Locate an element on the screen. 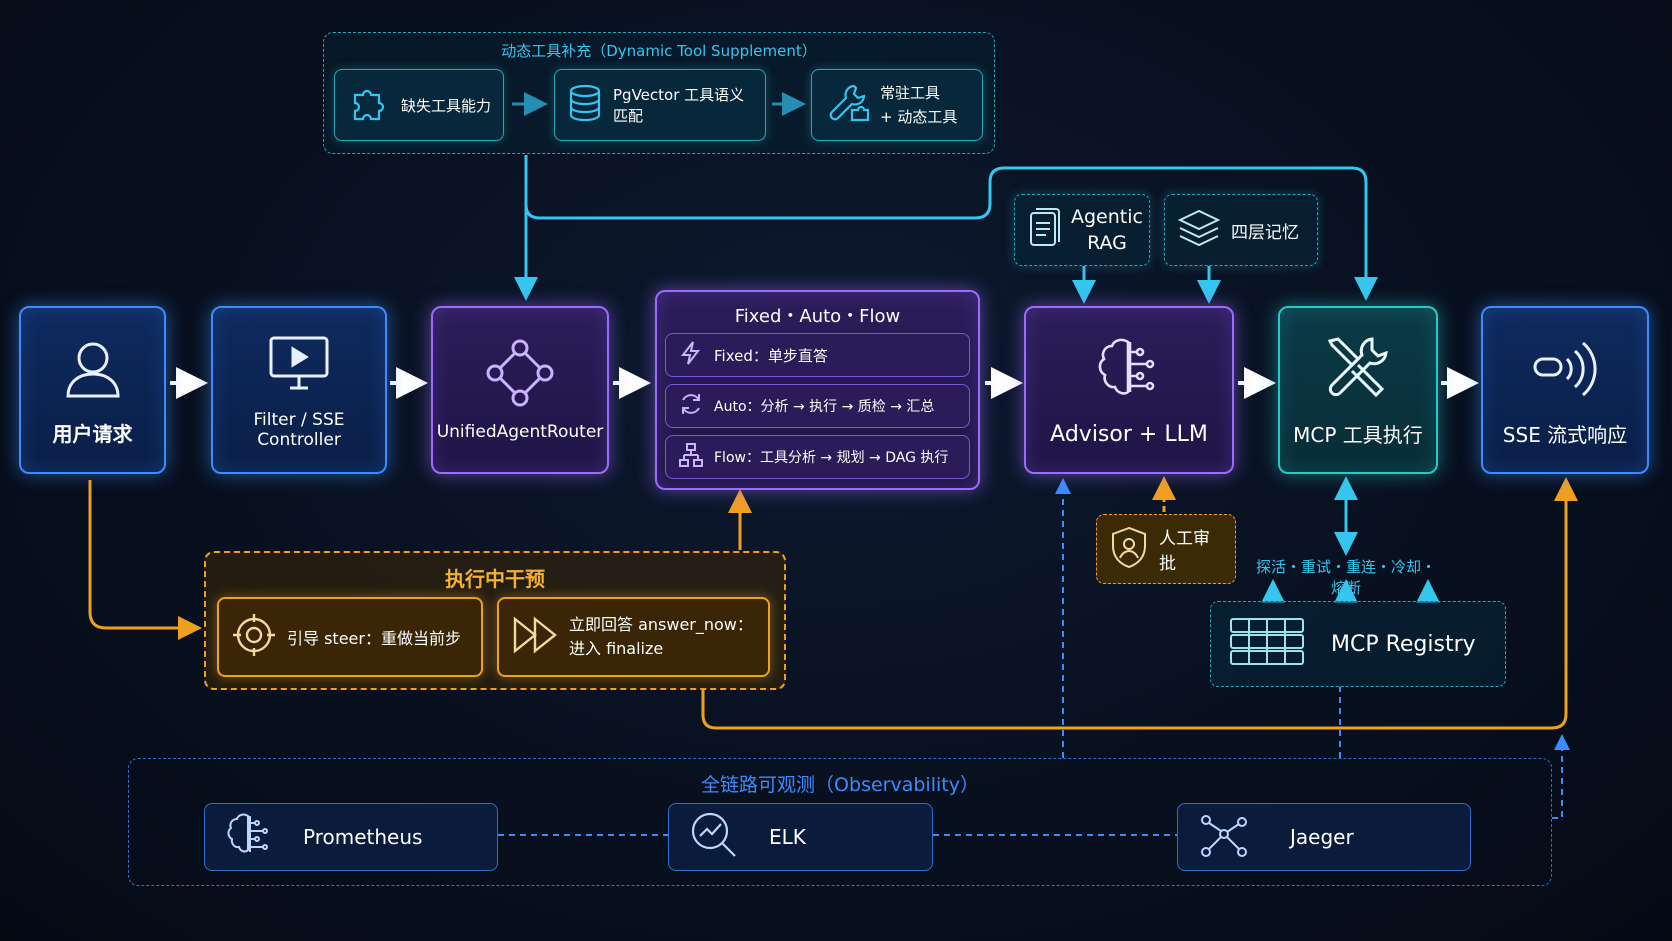 The height and width of the screenshot is (941, 1672). agentic-rag-box: Agentic RAG is located at coordinates (1082, 230).